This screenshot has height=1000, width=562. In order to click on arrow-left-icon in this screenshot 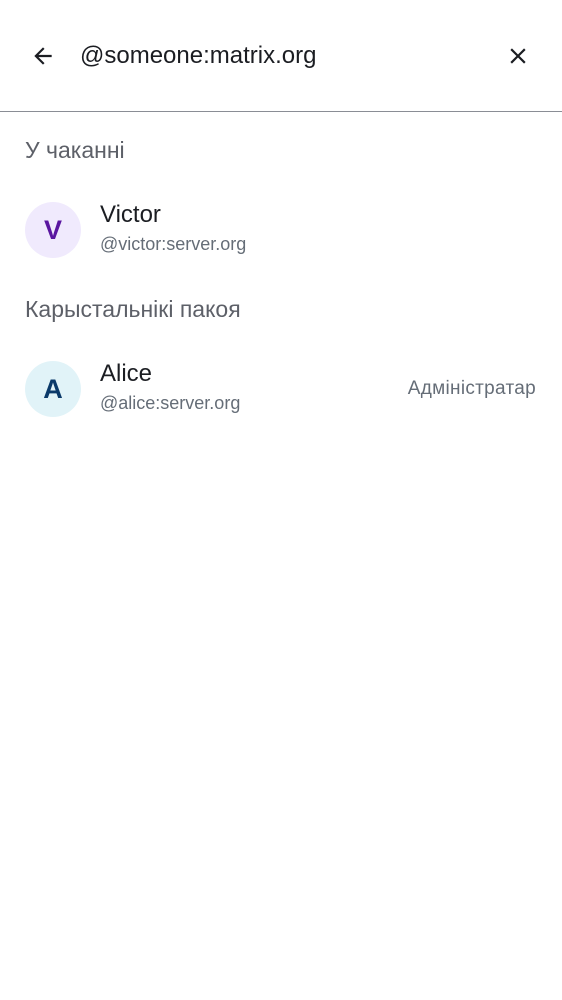, I will do `click(43, 56)`.